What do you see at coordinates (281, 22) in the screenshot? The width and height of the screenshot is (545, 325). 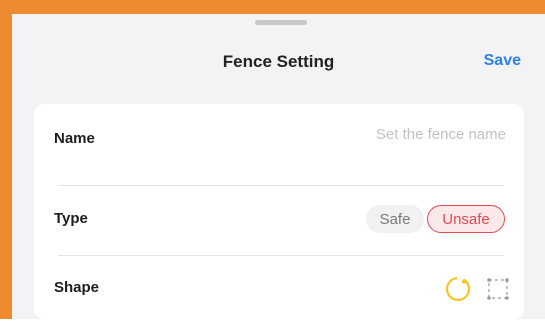 I see `drag-handle` at bounding box center [281, 22].